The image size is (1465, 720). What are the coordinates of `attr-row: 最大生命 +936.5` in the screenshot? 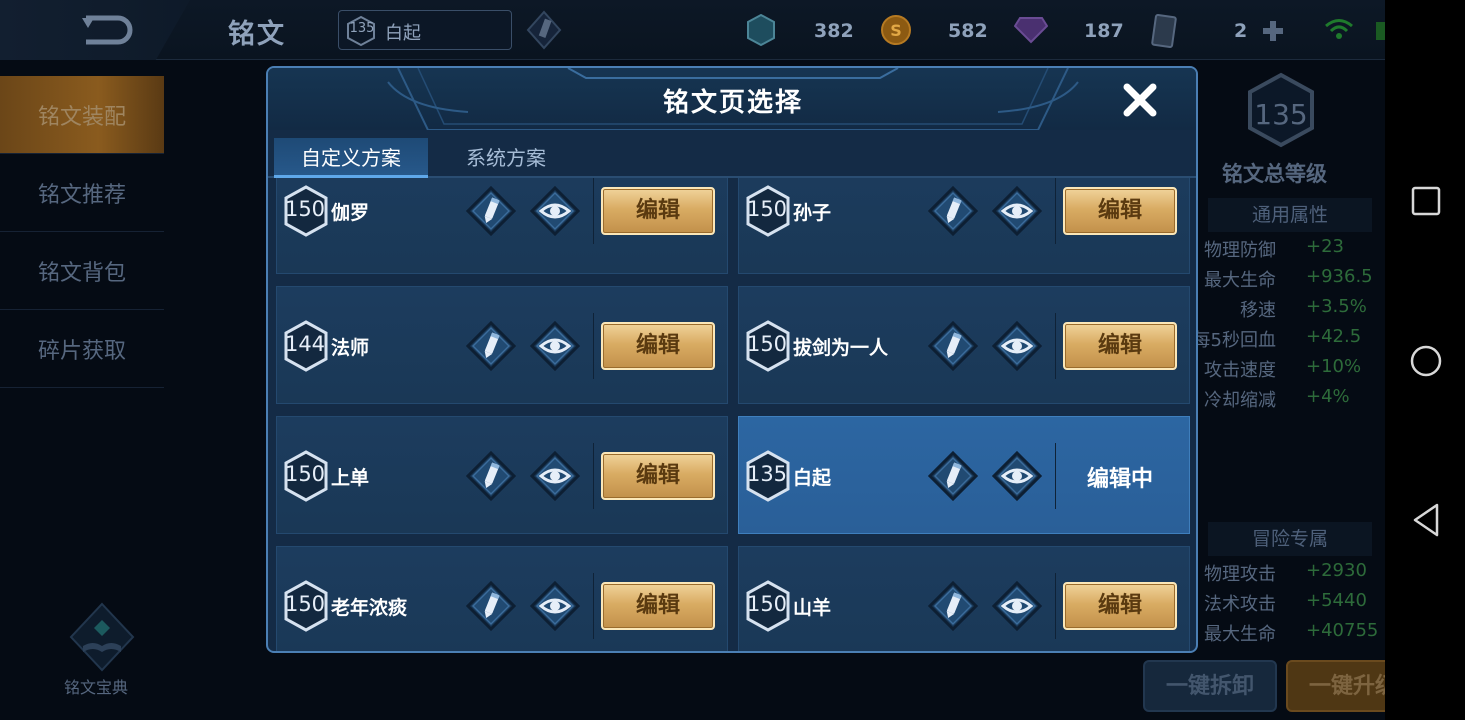 It's located at (1290, 281).